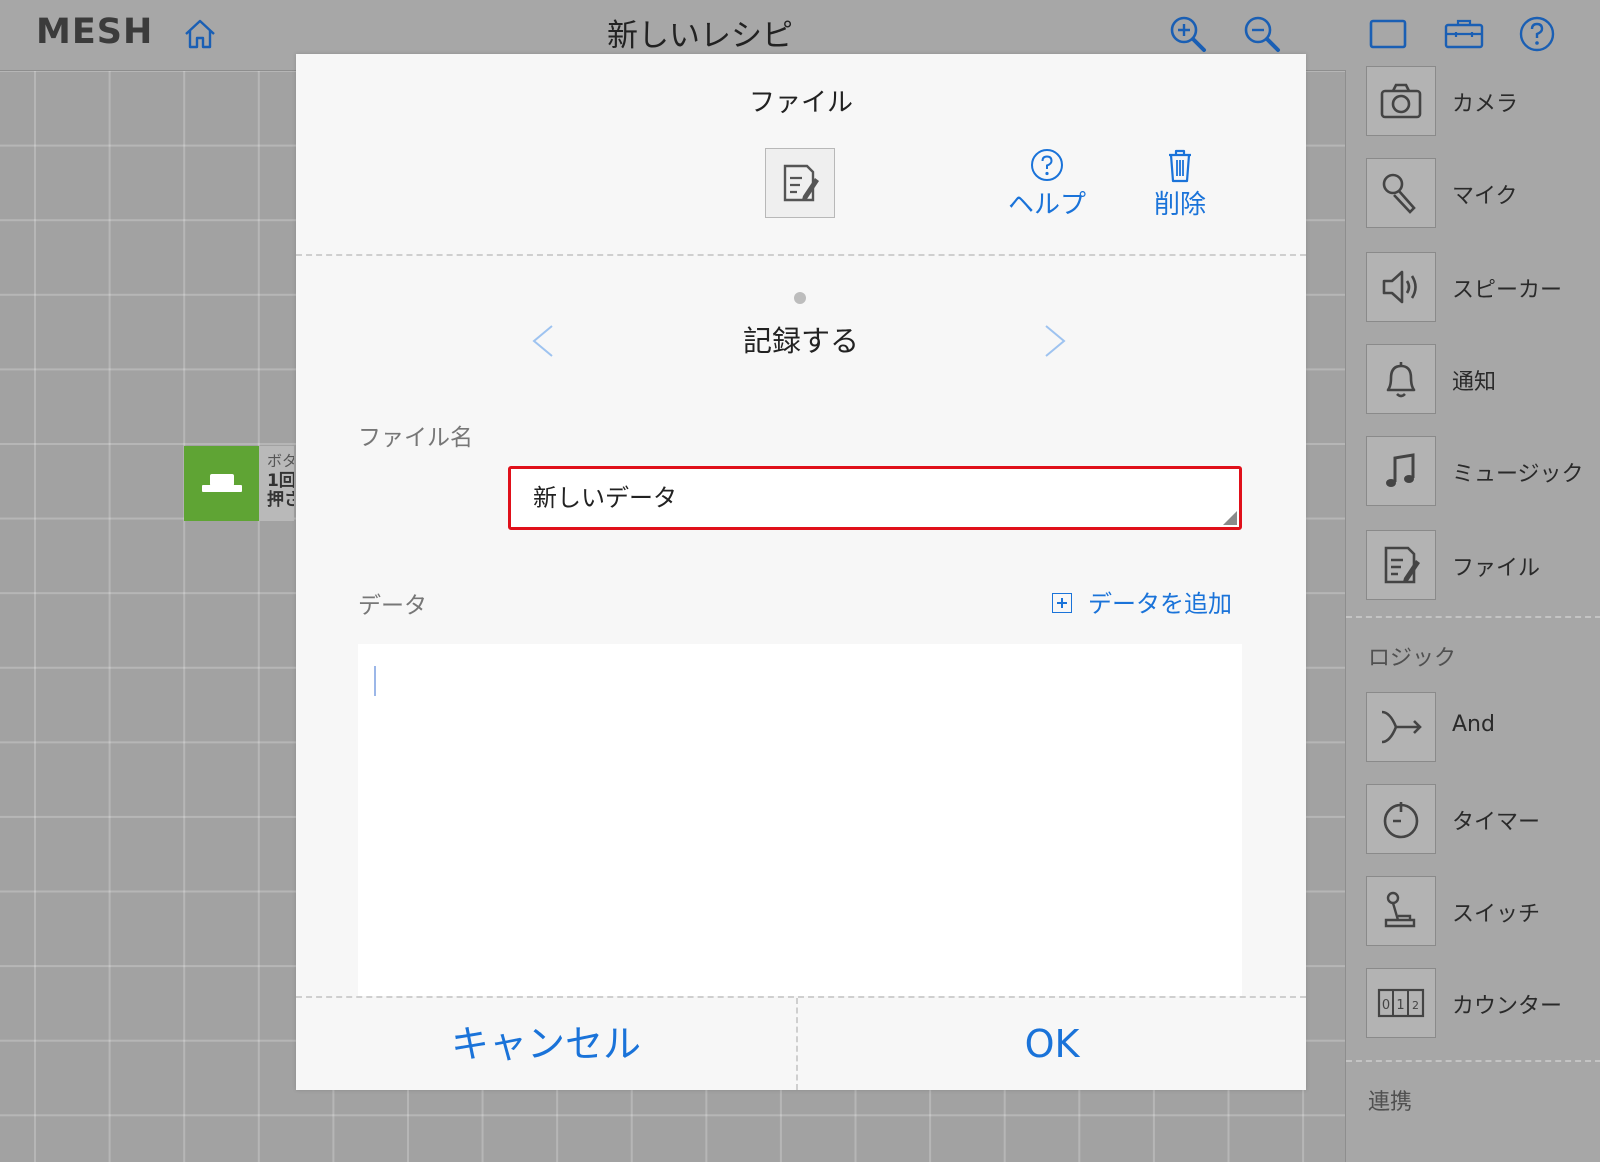  I want to click on palette-item-label: スピーカー, so click(1507, 290).